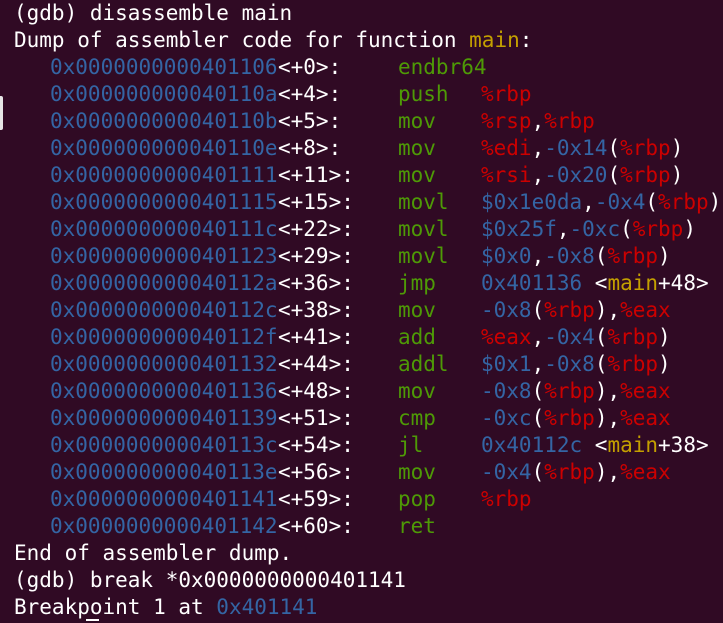 This screenshot has height=623, width=723. I want to click on instruction-address: 0x000000000040110b, so click(164, 121).